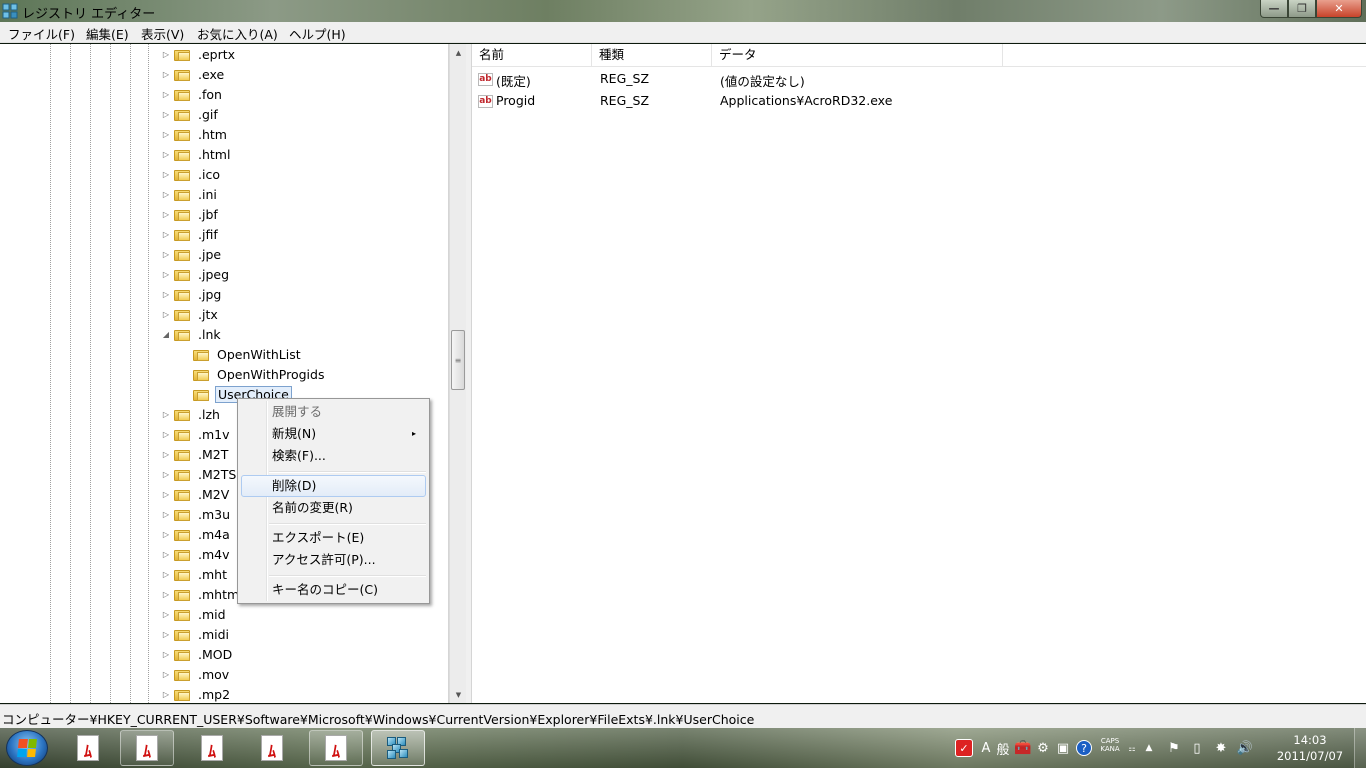 This screenshot has height=768, width=1366. Describe the element at coordinates (192, 94) in the screenshot. I see `tree-node: ▷ .fon` at that location.